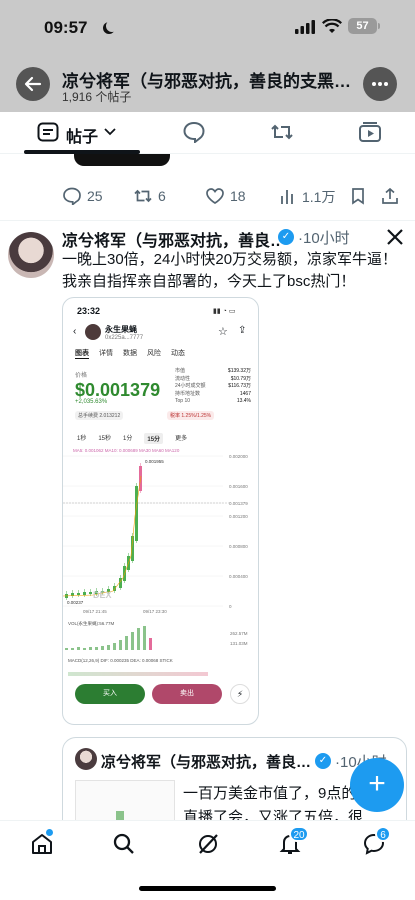  Describe the element at coordinates (213, 395) in the screenshot. I see `image-stat-row: 持币地址数 1467` at that location.